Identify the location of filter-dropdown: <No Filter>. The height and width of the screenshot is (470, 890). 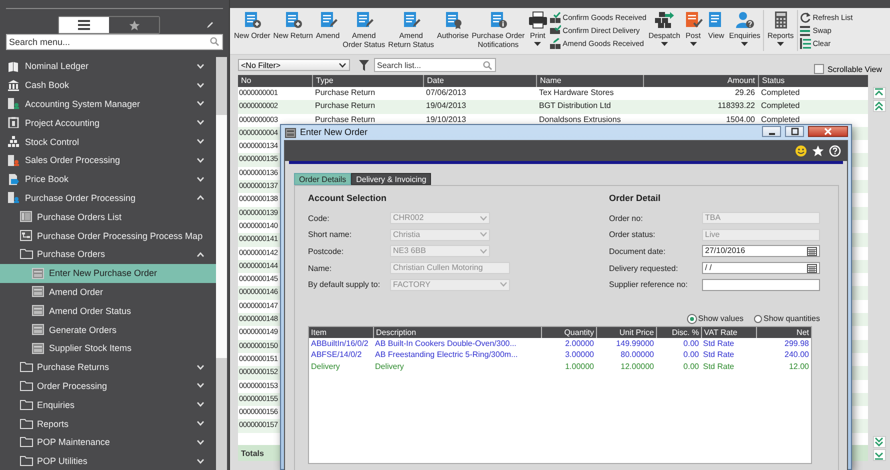
(294, 65).